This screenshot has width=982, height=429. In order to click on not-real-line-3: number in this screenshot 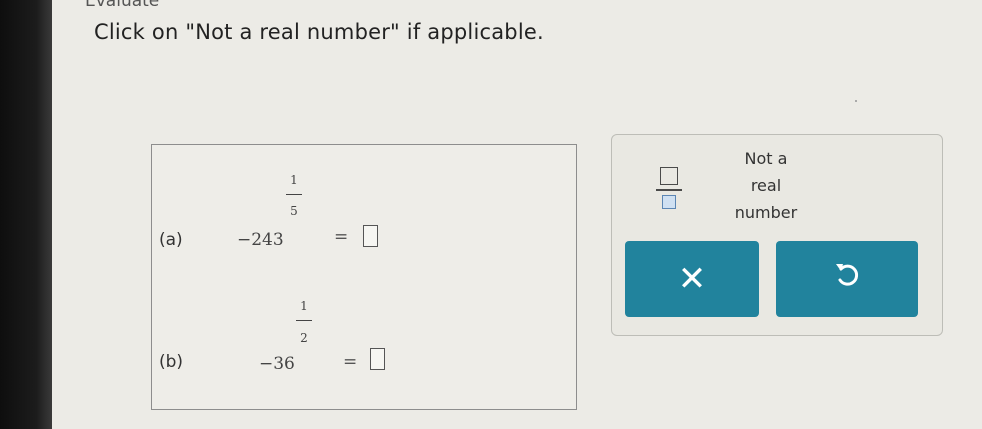, I will do `click(766, 212)`.